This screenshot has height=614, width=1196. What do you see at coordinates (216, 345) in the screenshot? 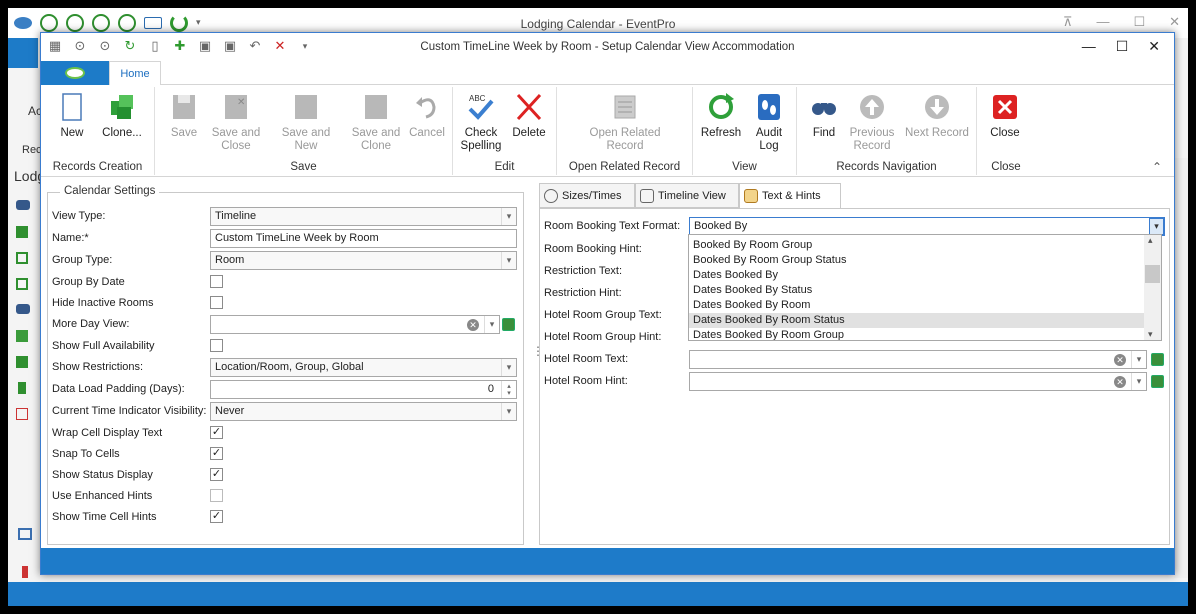
I see `show-full-availability-checkbox` at bounding box center [216, 345].